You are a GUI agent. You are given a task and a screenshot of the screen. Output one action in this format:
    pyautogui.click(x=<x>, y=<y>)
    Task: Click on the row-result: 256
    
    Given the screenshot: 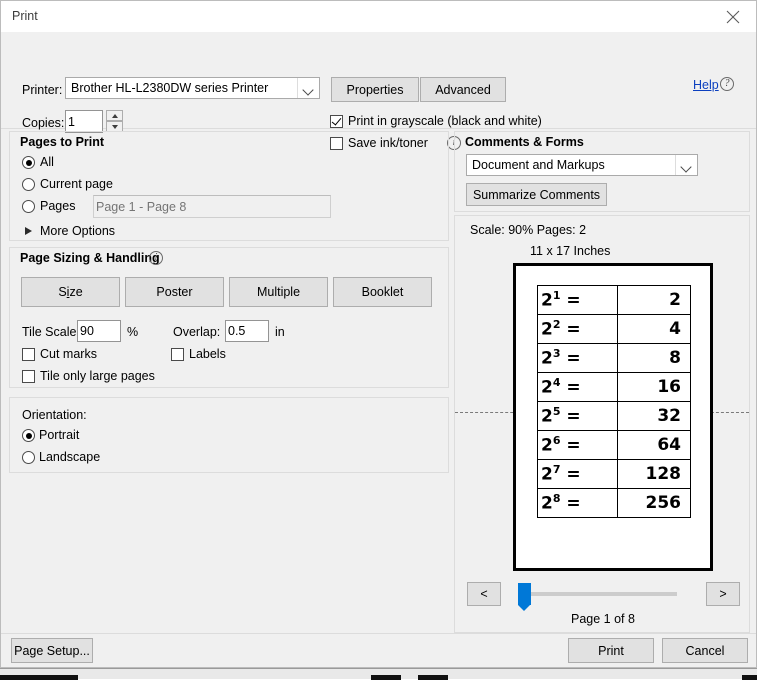 What is the action you would take?
    pyautogui.click(x=654, y=503)
    